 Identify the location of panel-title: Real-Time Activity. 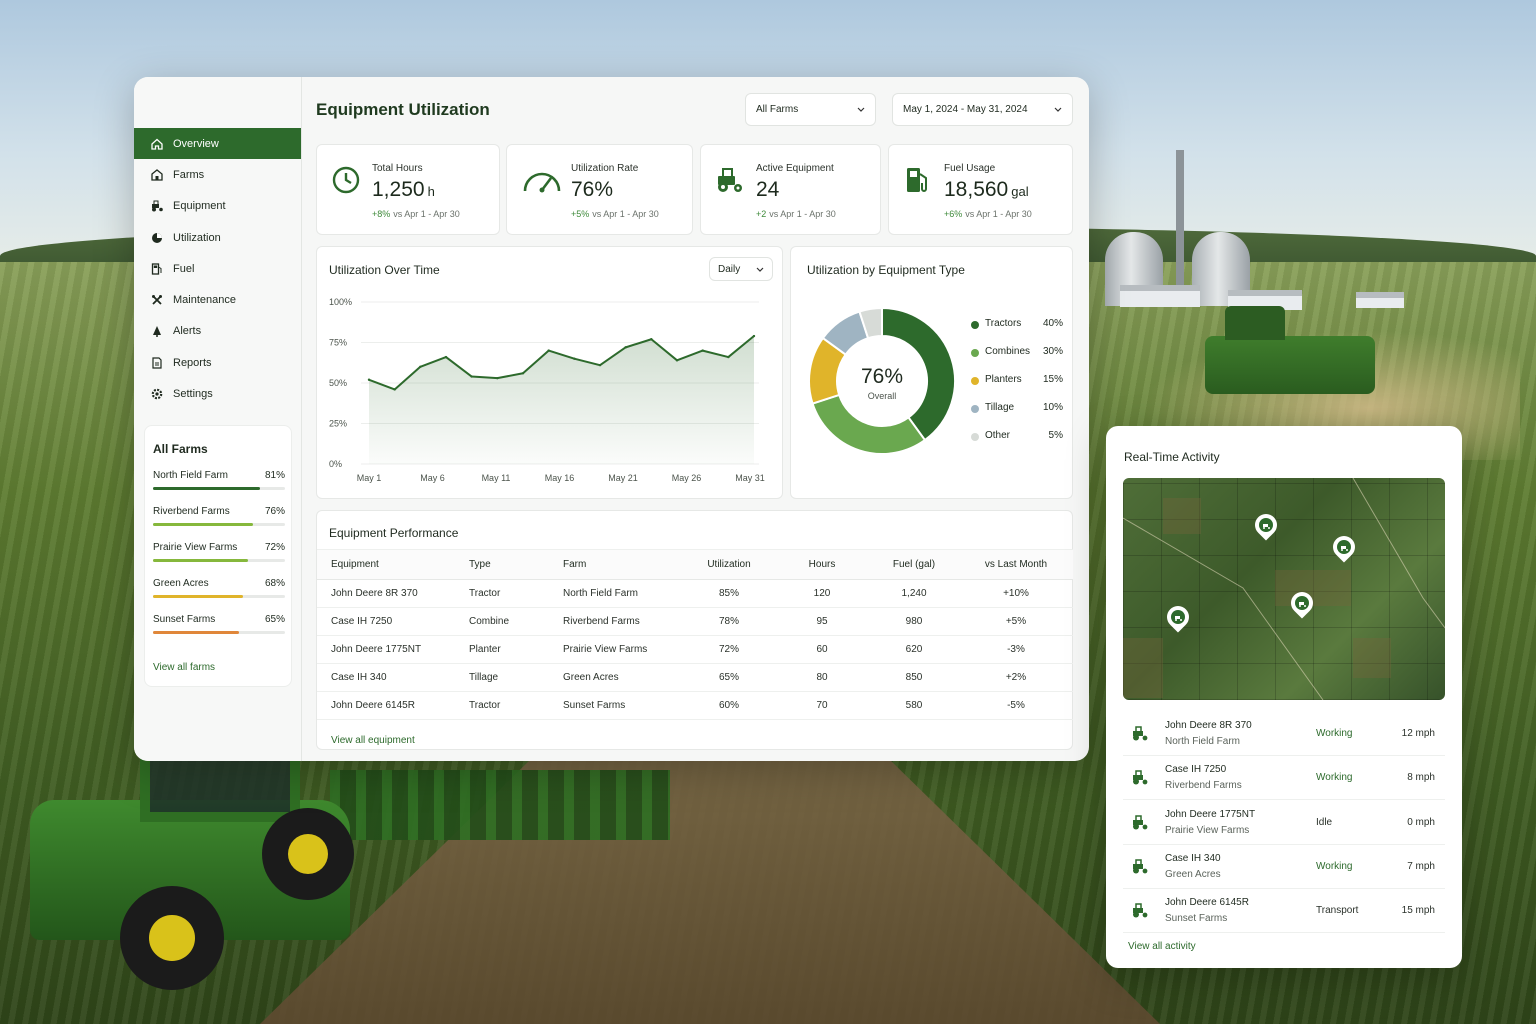
(1172, 457).